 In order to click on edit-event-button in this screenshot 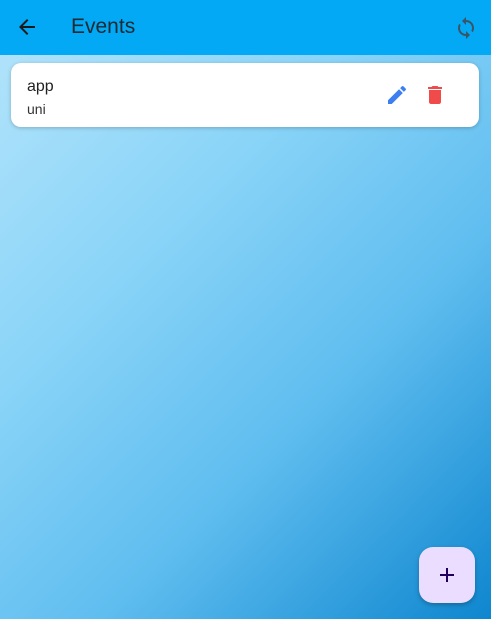, I will do `click(397, 95)`.